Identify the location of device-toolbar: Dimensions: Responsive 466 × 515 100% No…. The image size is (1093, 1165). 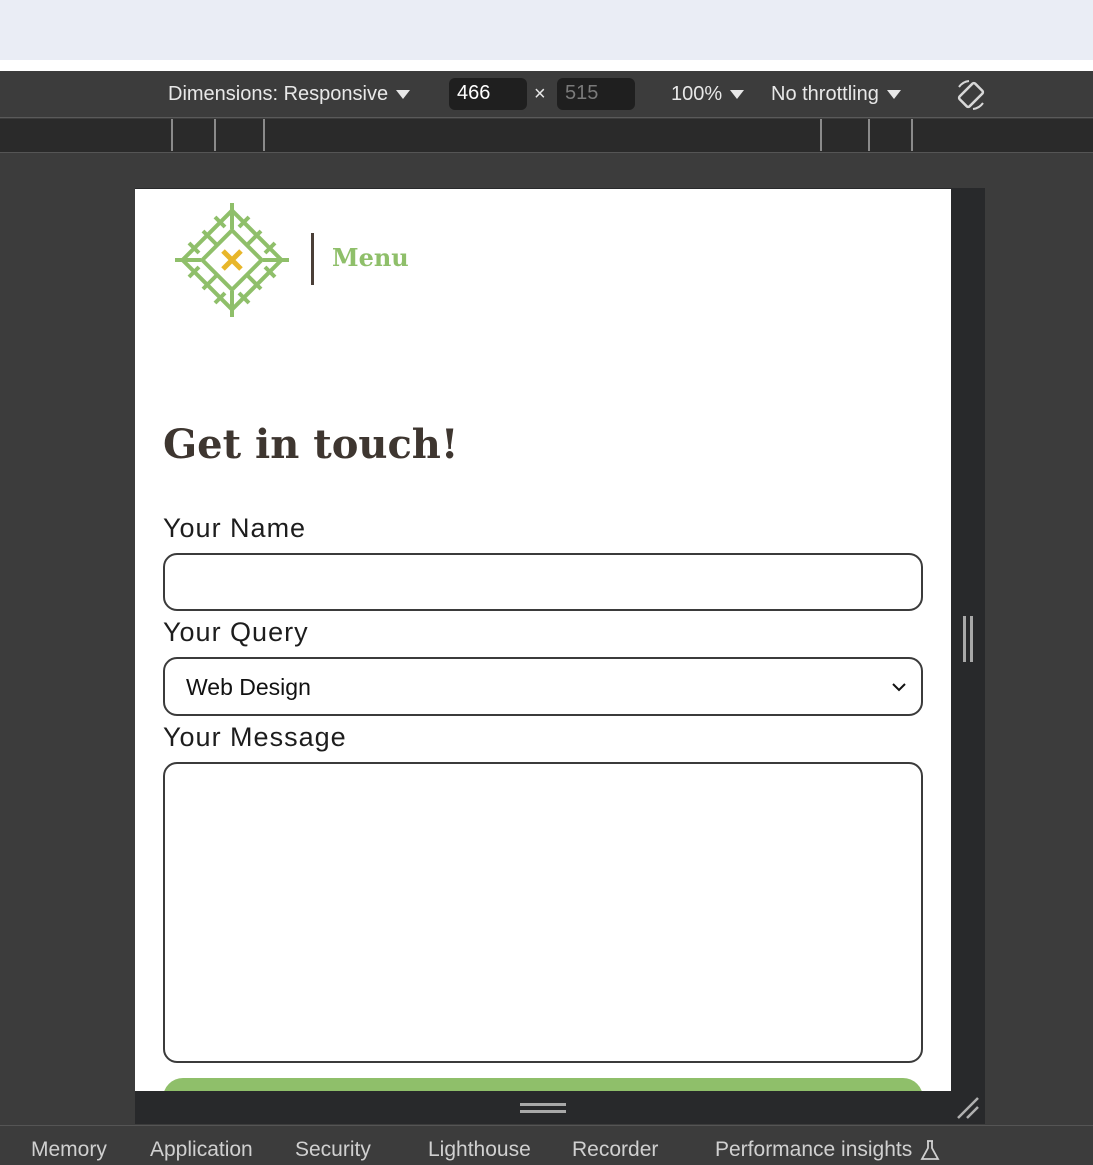
(546, 94).